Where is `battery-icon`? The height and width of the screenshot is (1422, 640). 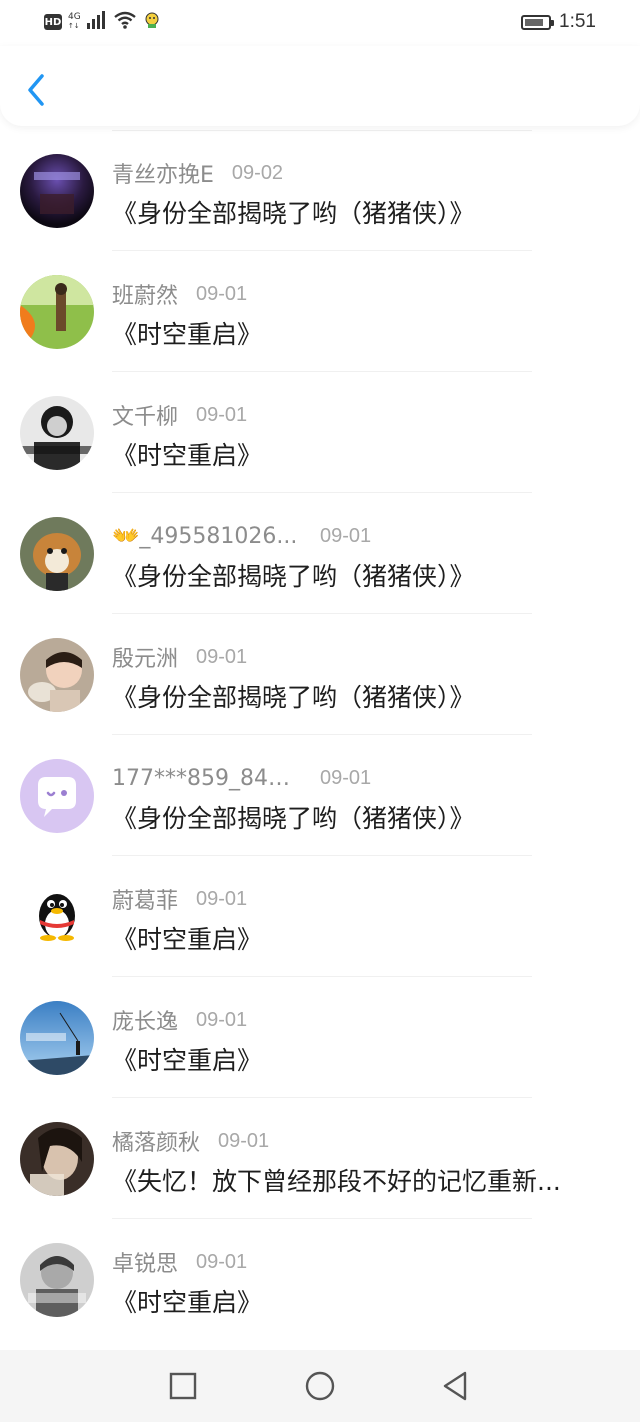 battery-icon is located at coordinates (538, 22).